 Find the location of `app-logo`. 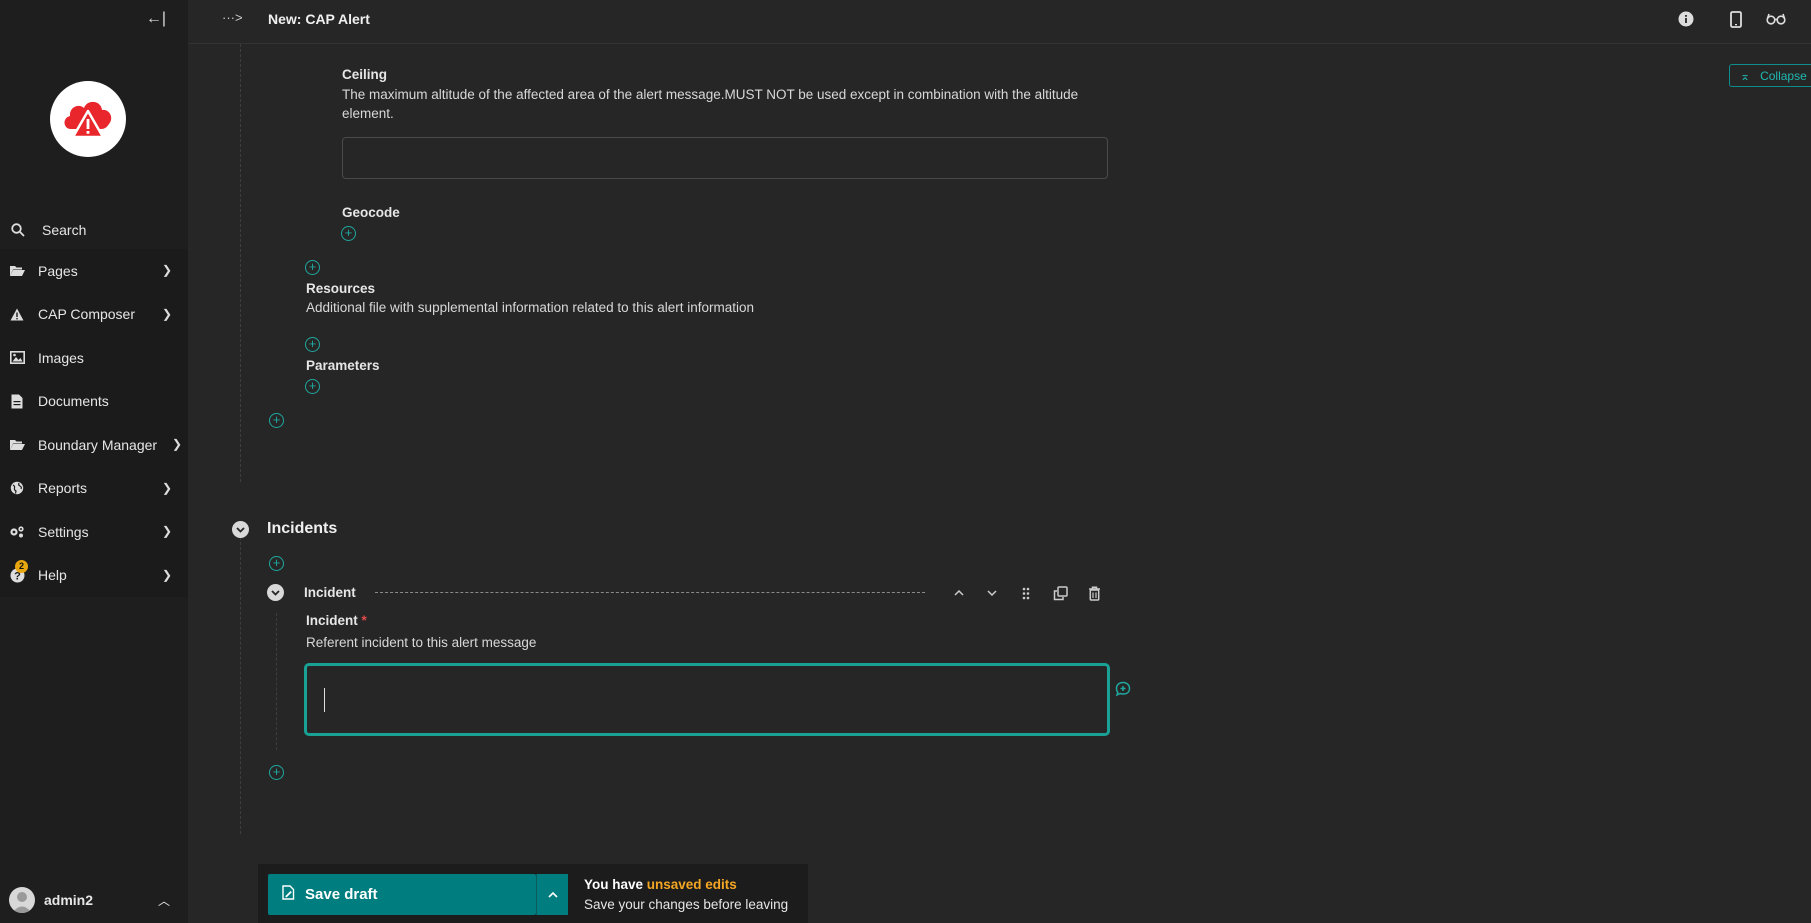

app-logo is located at coordinates (88, 119).